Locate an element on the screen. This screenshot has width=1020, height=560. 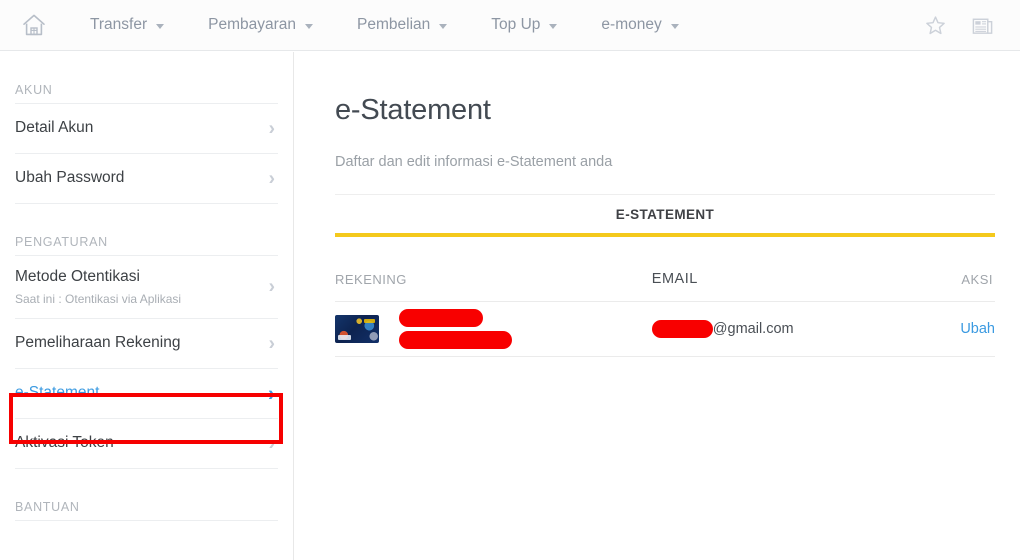
nav-label: Pembayaran is located at coordinates (252, 24).